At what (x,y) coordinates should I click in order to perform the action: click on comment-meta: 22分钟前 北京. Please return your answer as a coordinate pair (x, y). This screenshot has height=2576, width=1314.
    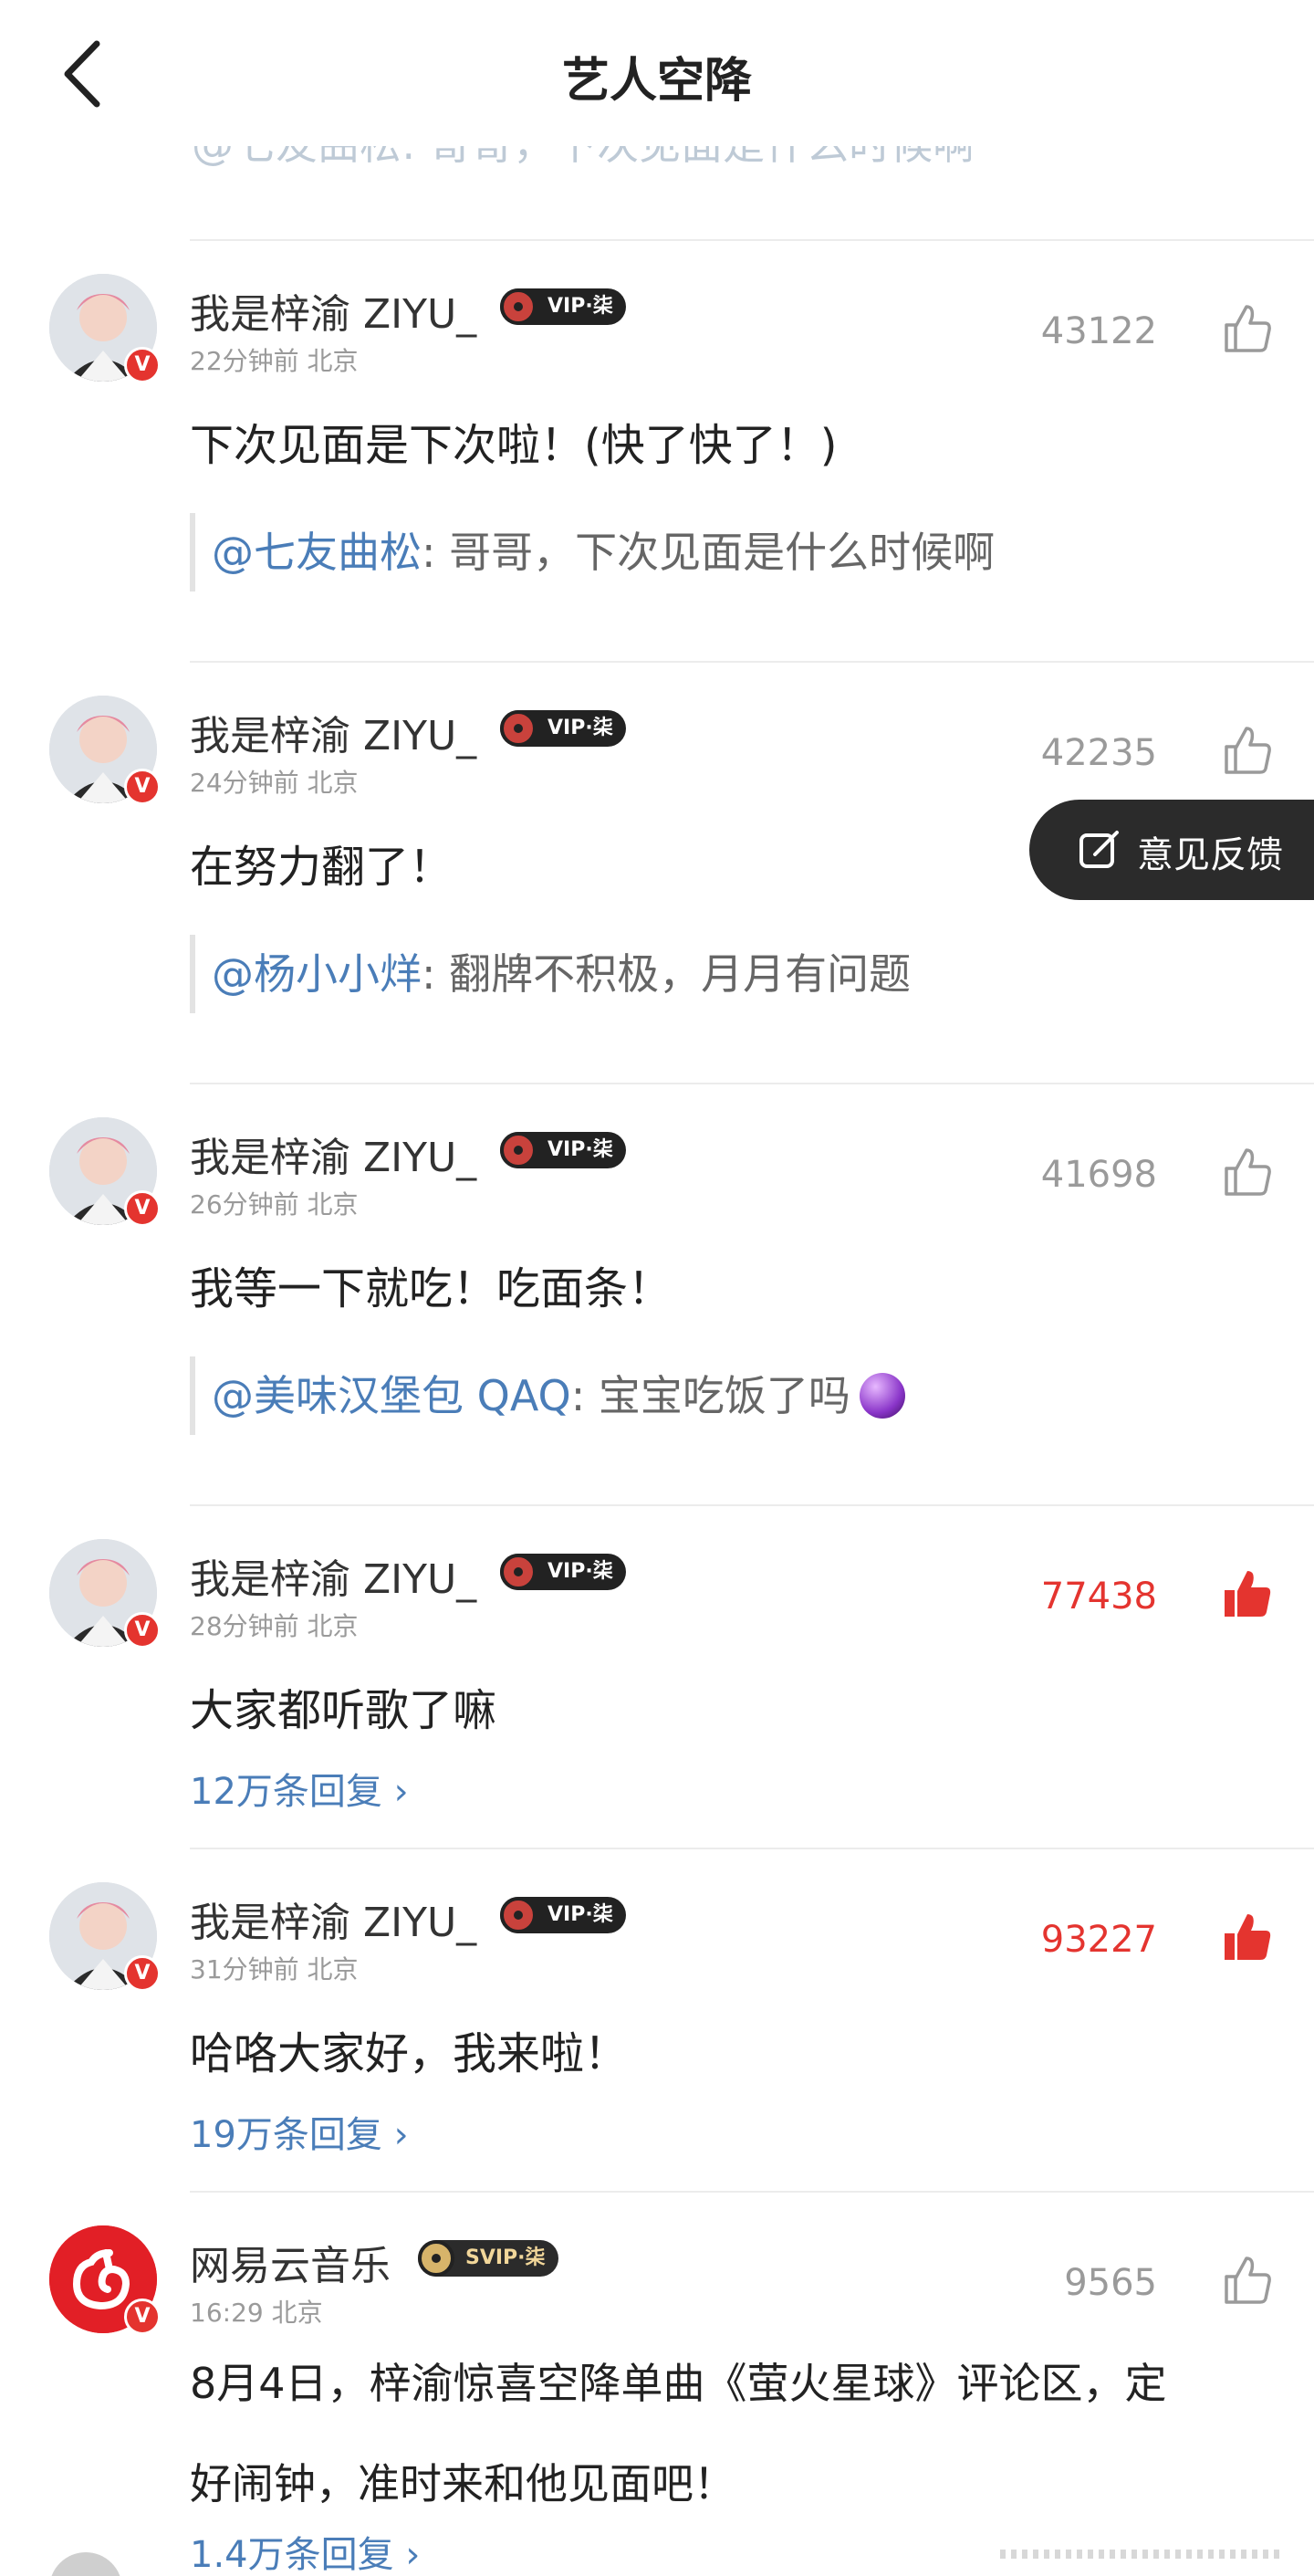
    Looking at the image, I should click on (274, 361).